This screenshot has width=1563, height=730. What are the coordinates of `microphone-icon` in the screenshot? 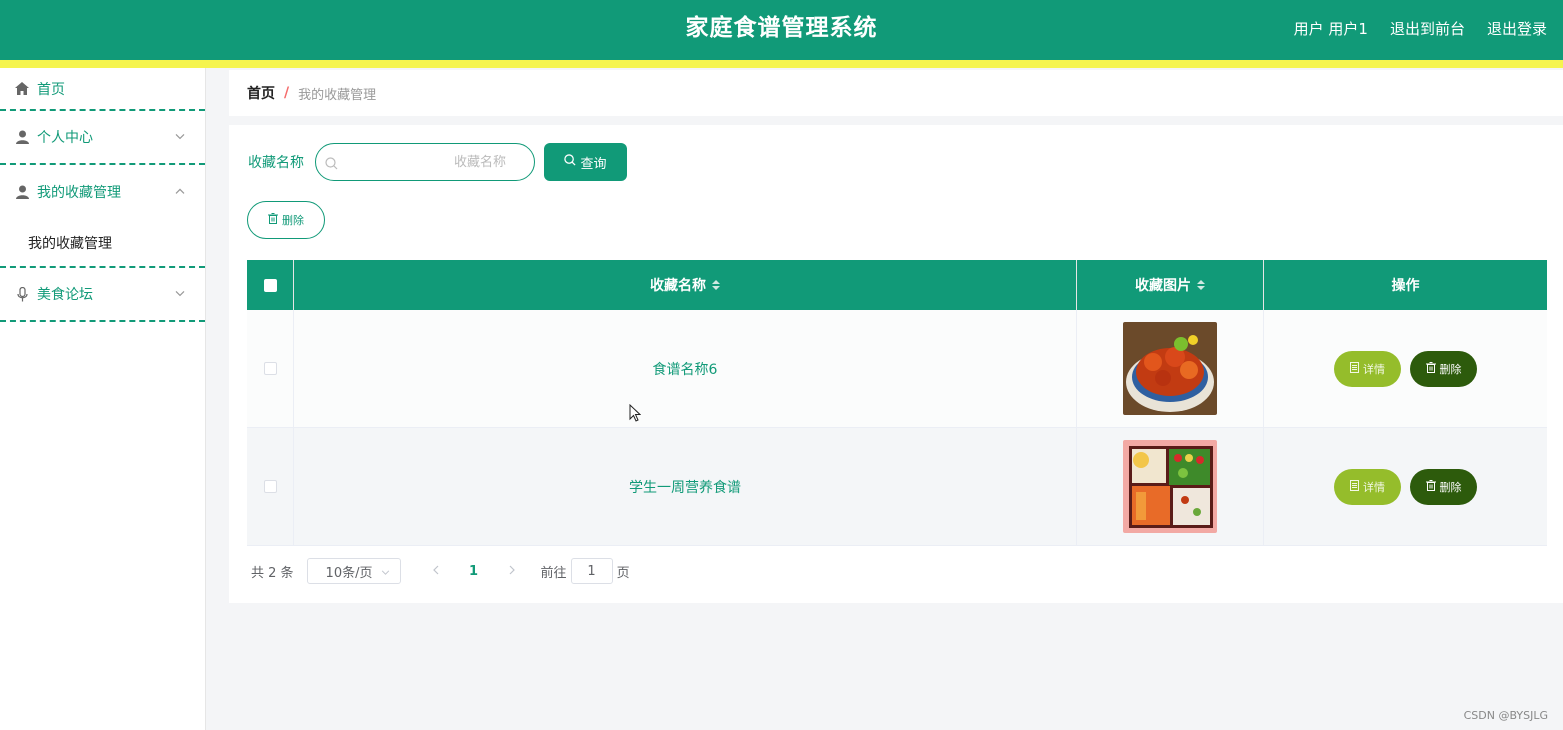 It's located at (22, 294).